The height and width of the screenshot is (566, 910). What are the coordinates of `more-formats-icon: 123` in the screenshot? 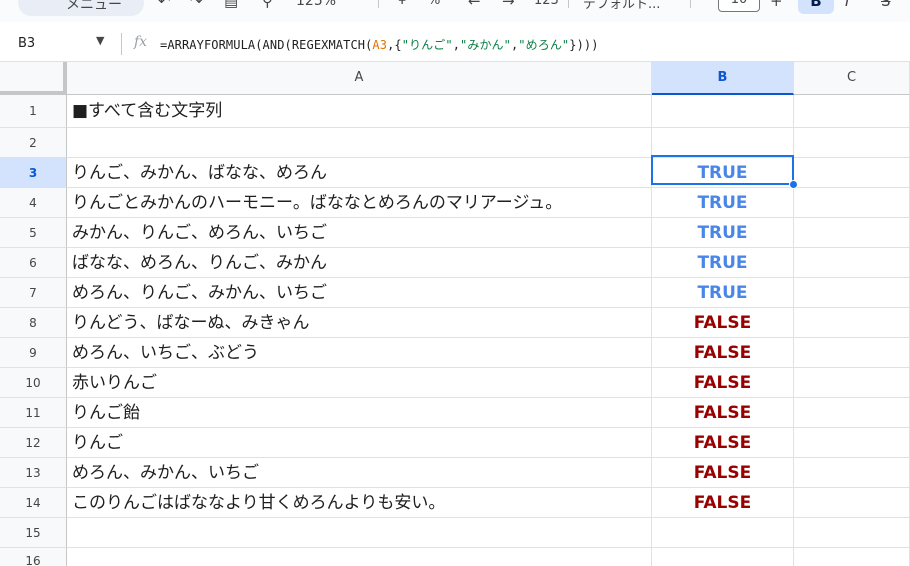 It's located at (546, 4).